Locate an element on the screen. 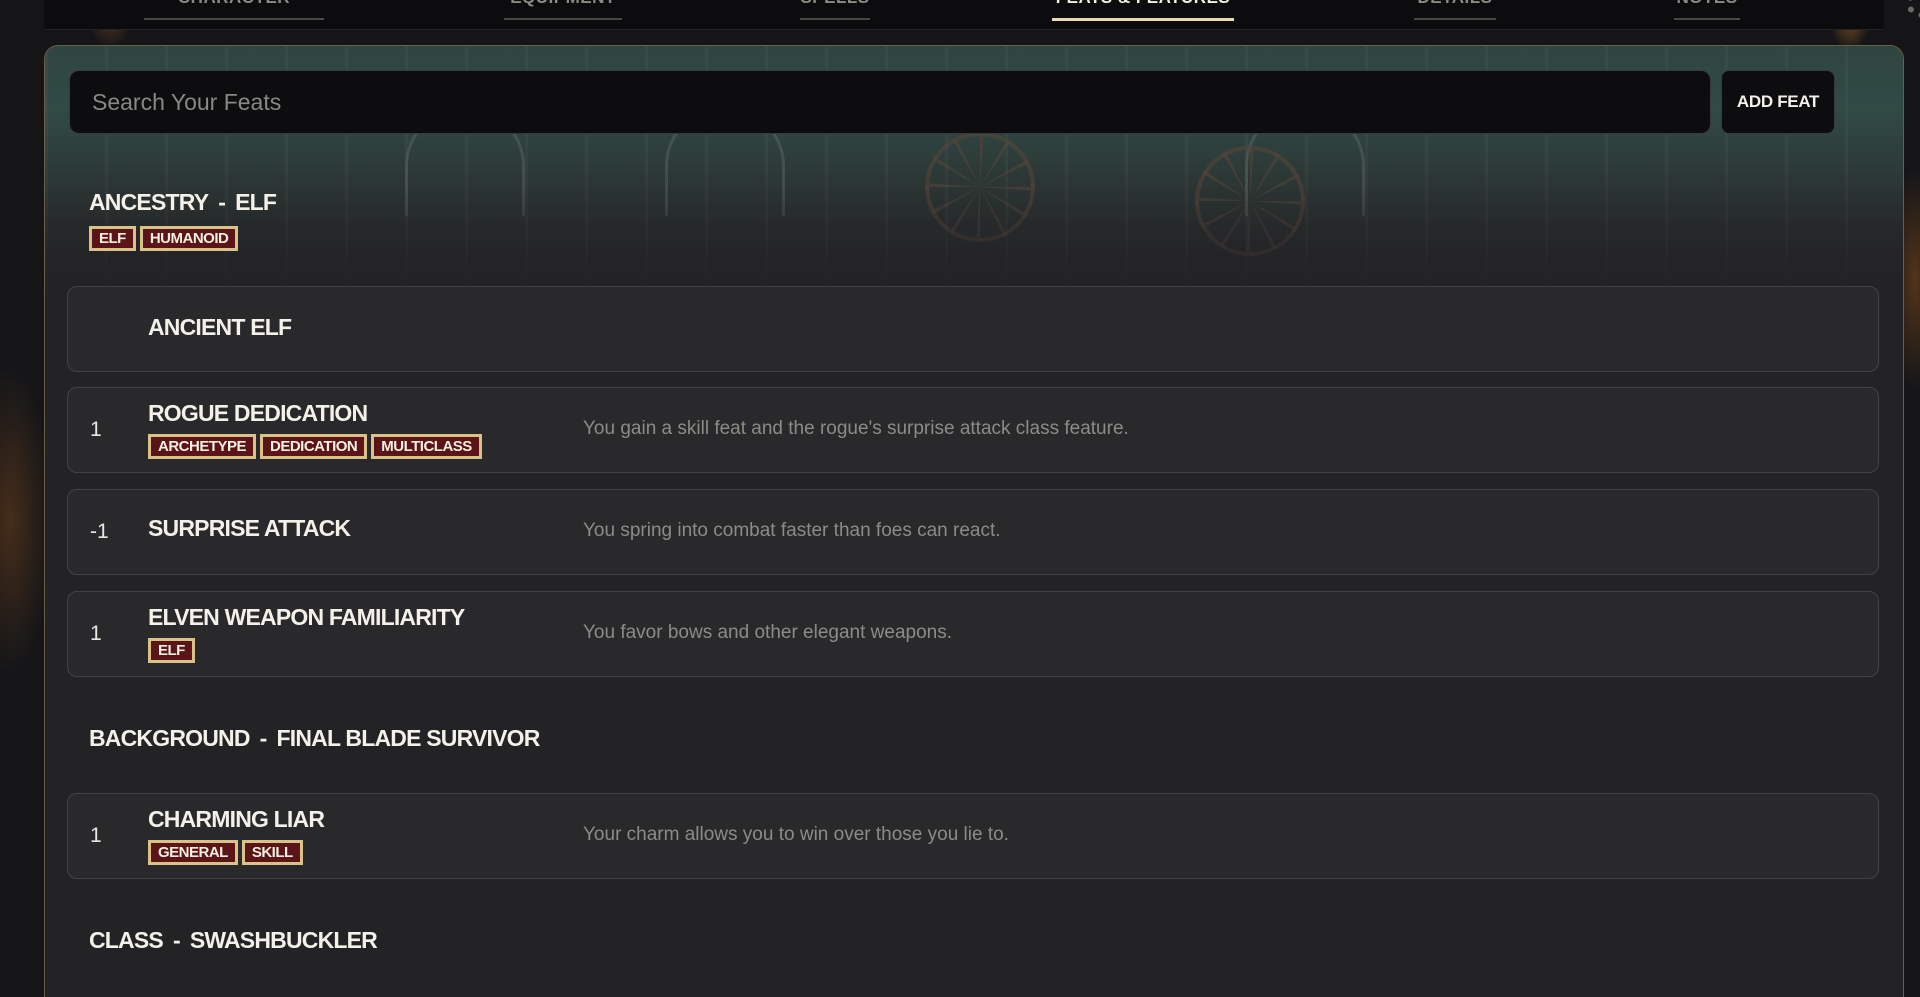 The image size is (1920, 997). tab-equipment-label: EQUIPMENT is located at coordinates (563, 4).